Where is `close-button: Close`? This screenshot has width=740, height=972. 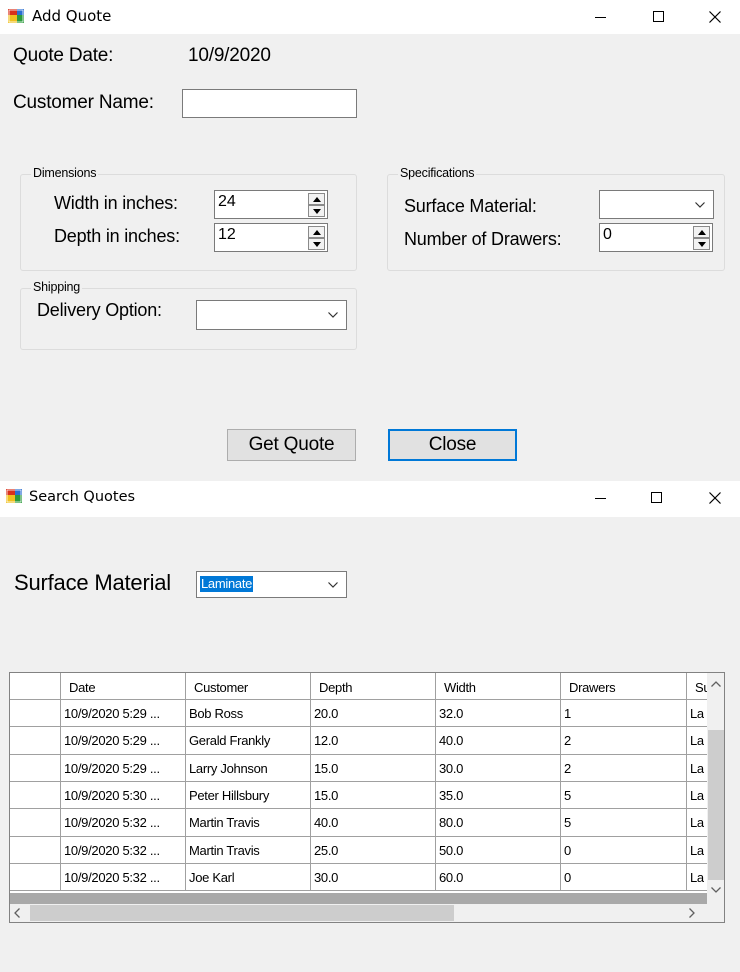
close-button: Close is located at coordinates (452, 445).